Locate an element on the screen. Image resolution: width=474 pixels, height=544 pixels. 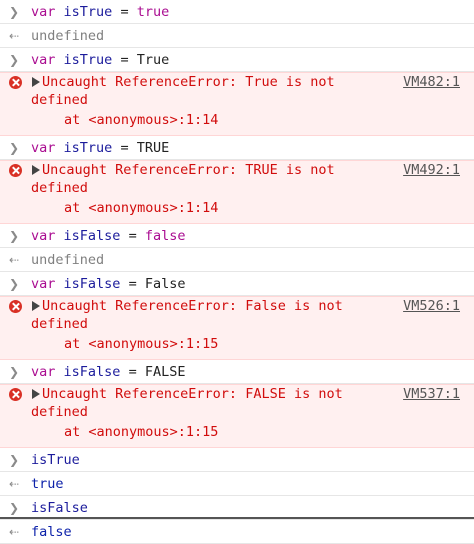
source-link: VM526:1 is located at coordinates (431, 306).